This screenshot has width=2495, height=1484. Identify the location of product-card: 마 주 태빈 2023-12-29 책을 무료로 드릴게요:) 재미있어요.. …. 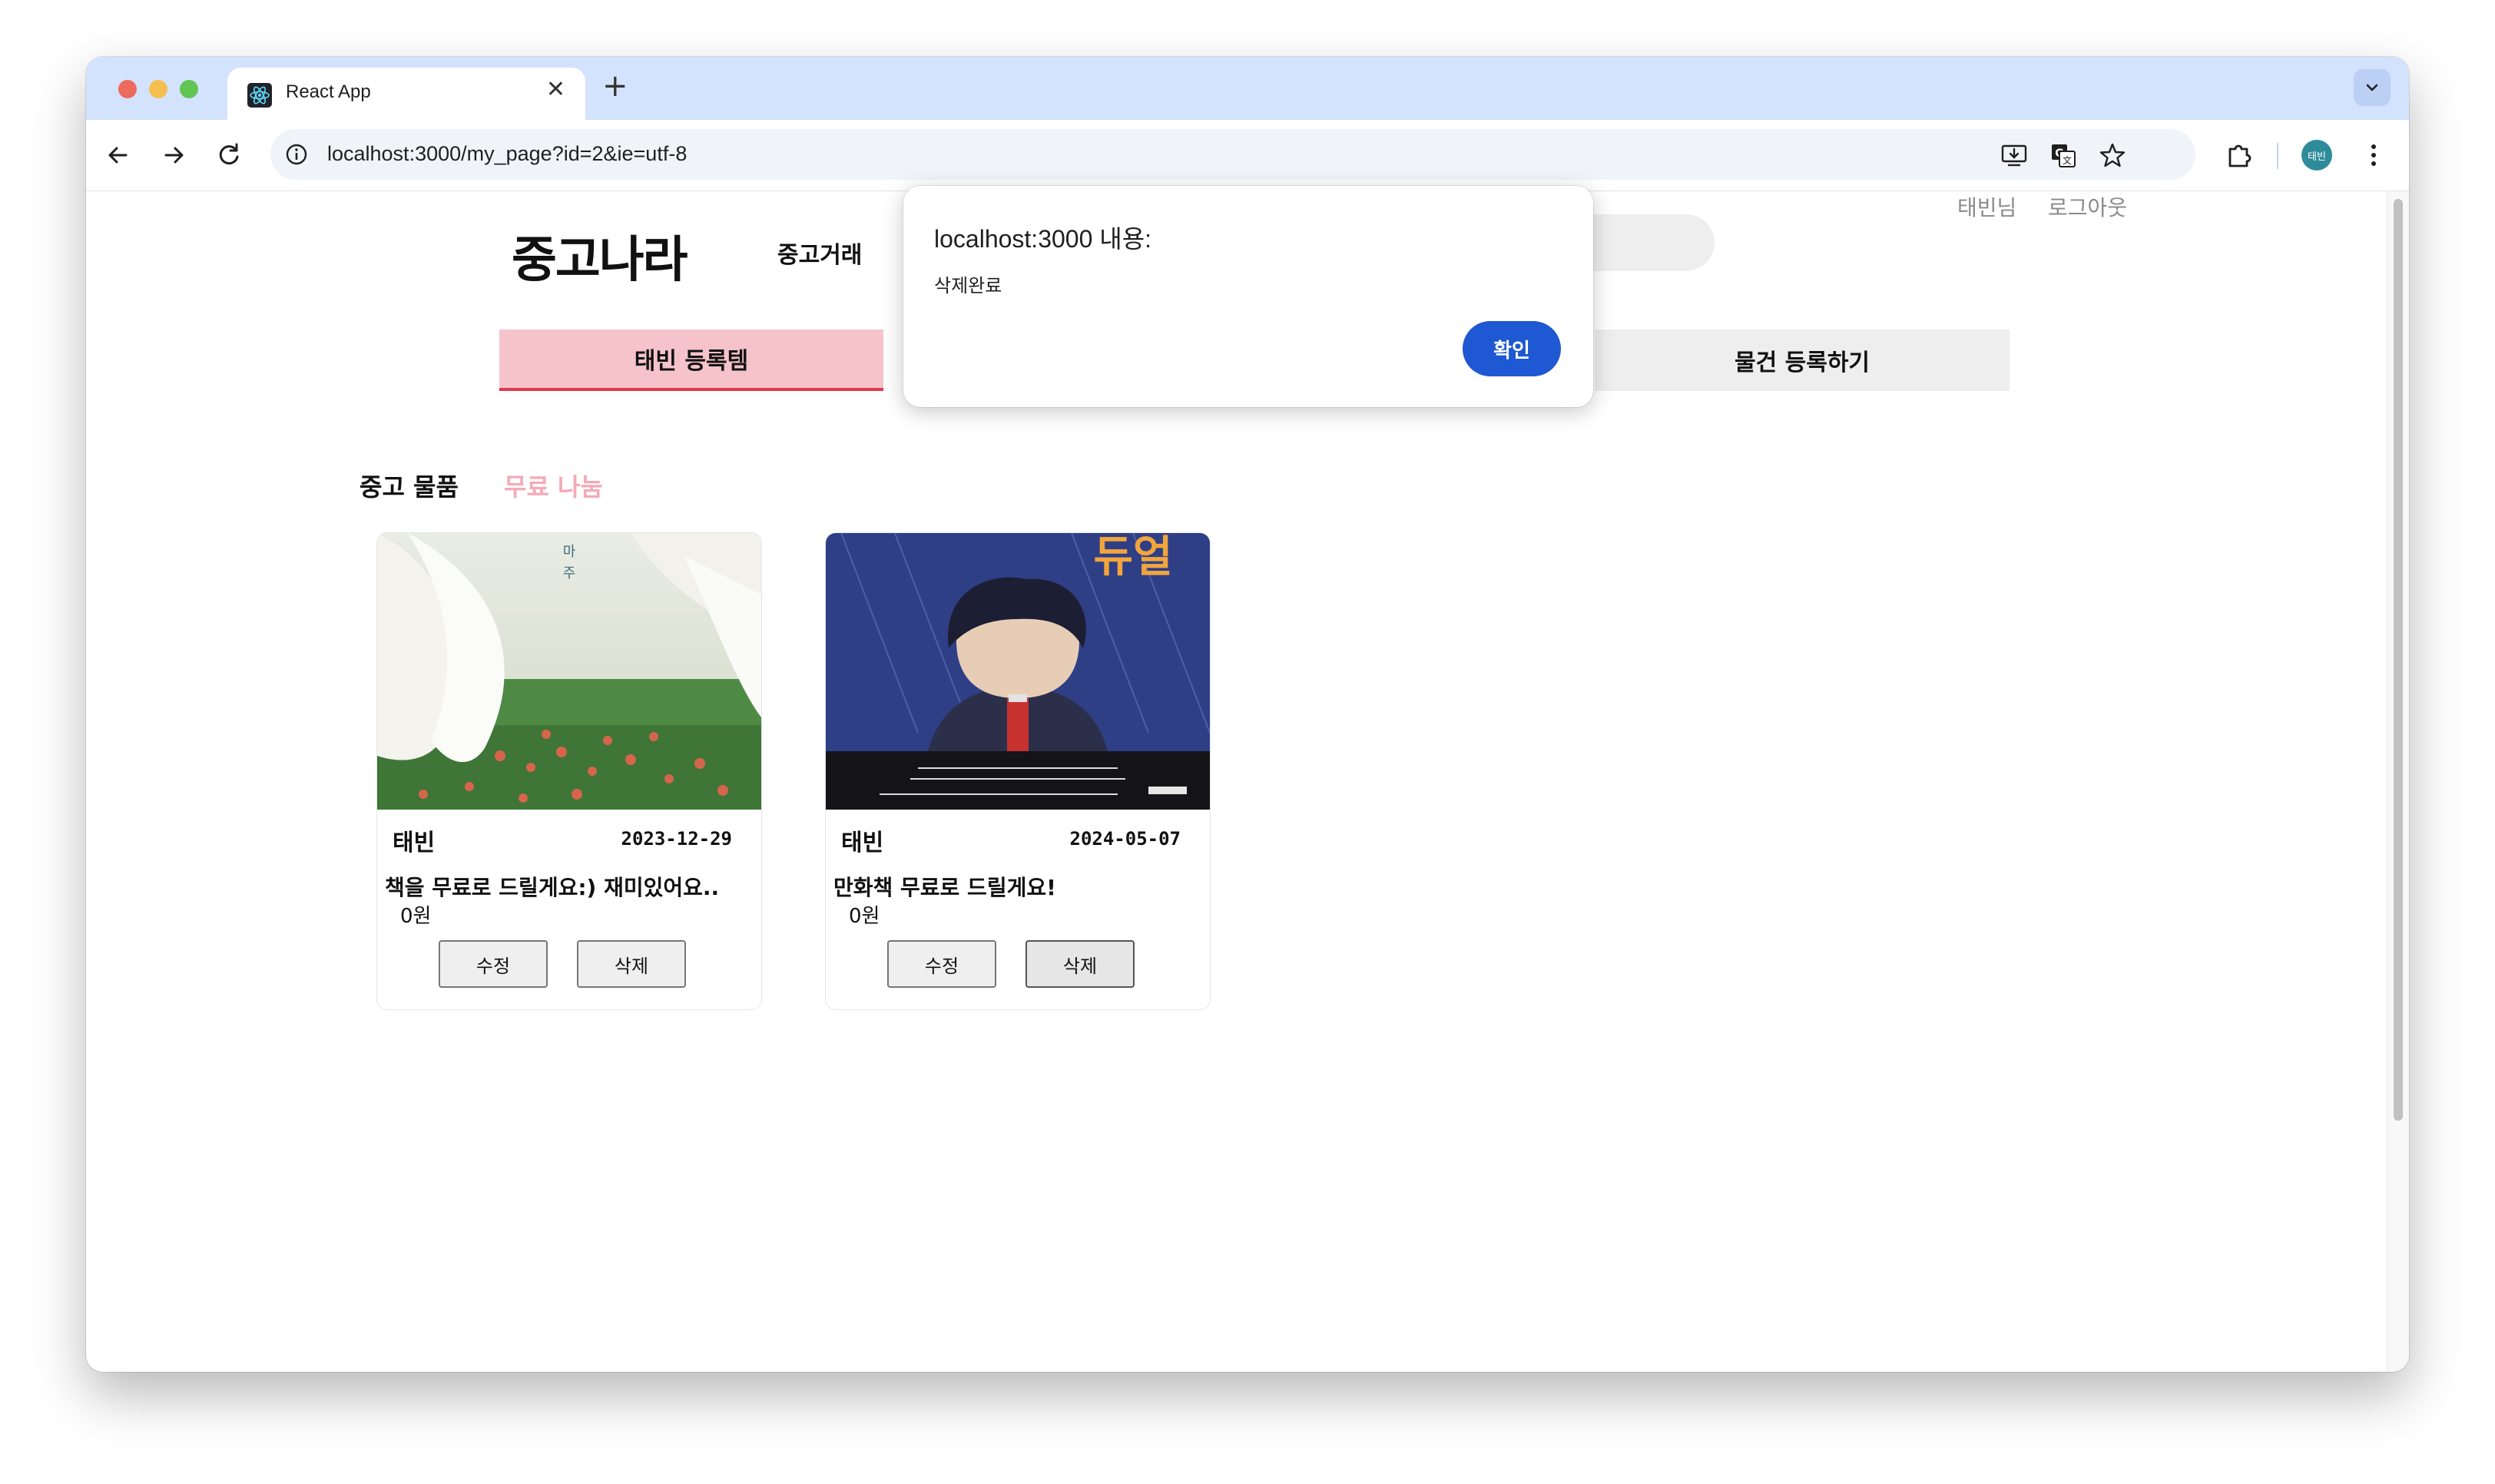
(569, 771).